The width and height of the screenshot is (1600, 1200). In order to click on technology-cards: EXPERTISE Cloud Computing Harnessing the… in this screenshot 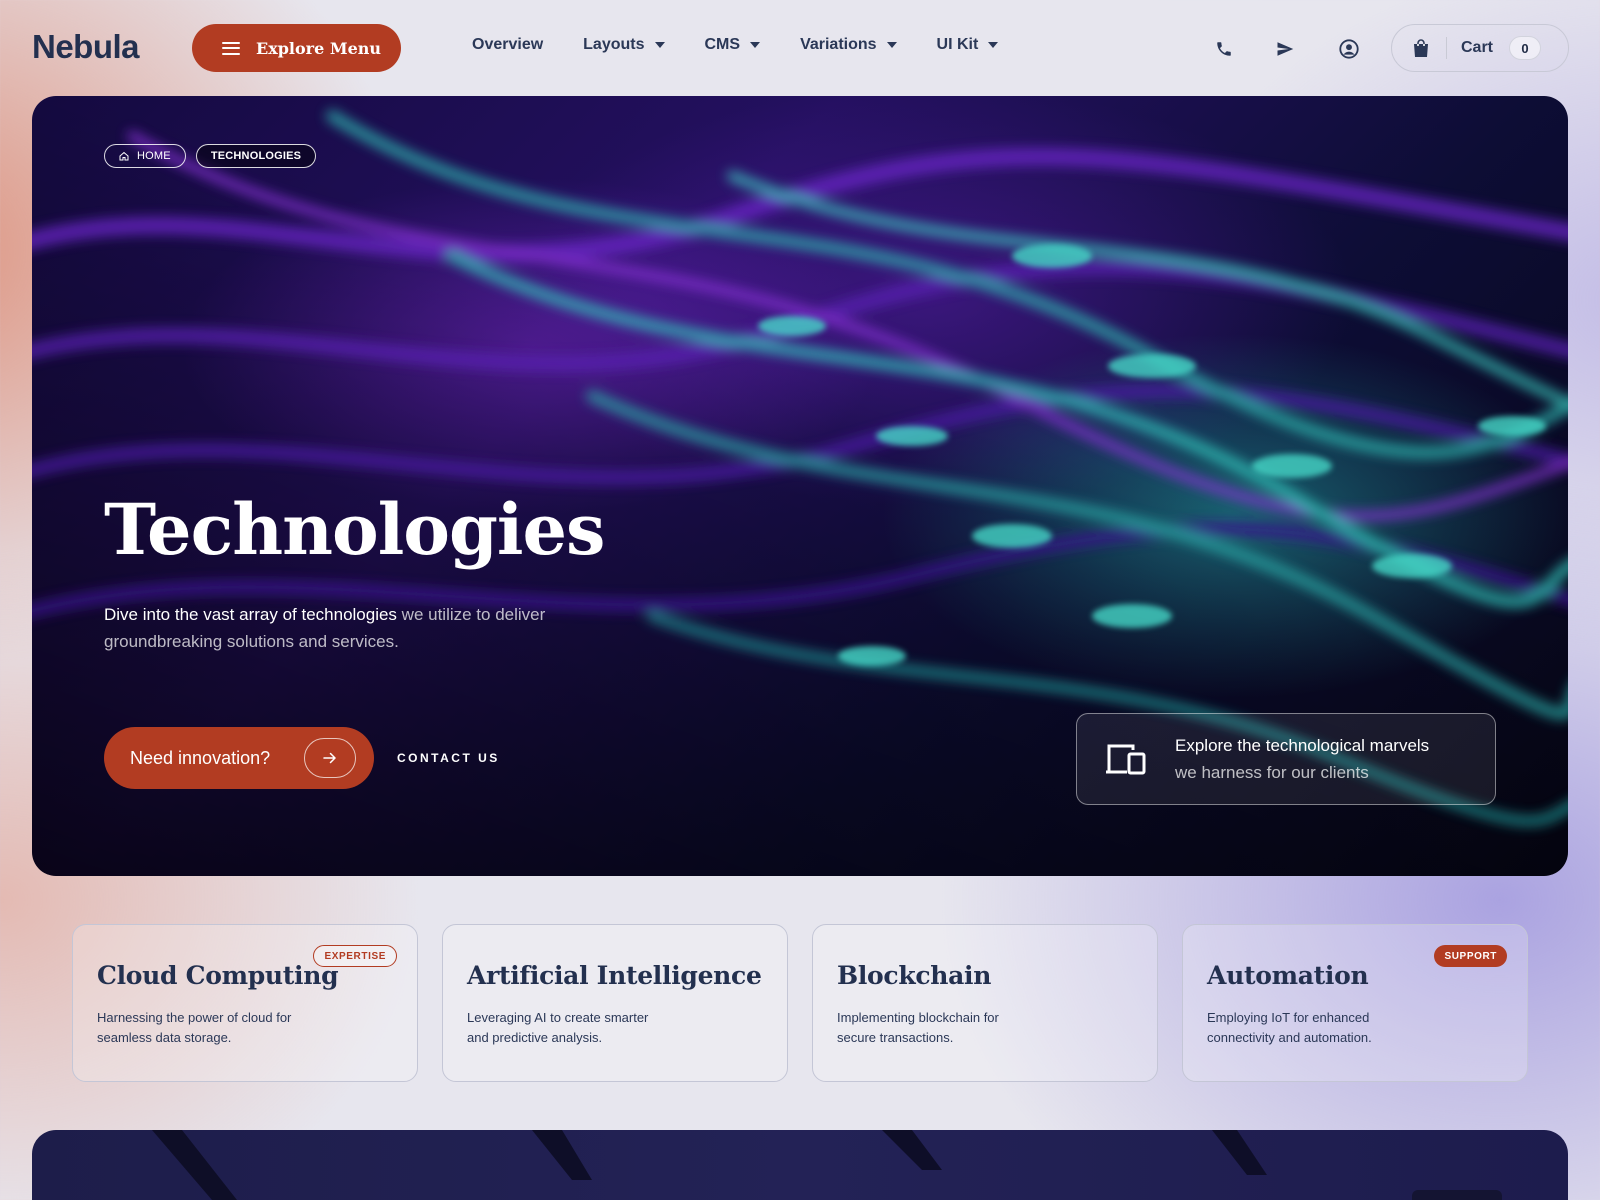, I will do `click(800, 1003)`.